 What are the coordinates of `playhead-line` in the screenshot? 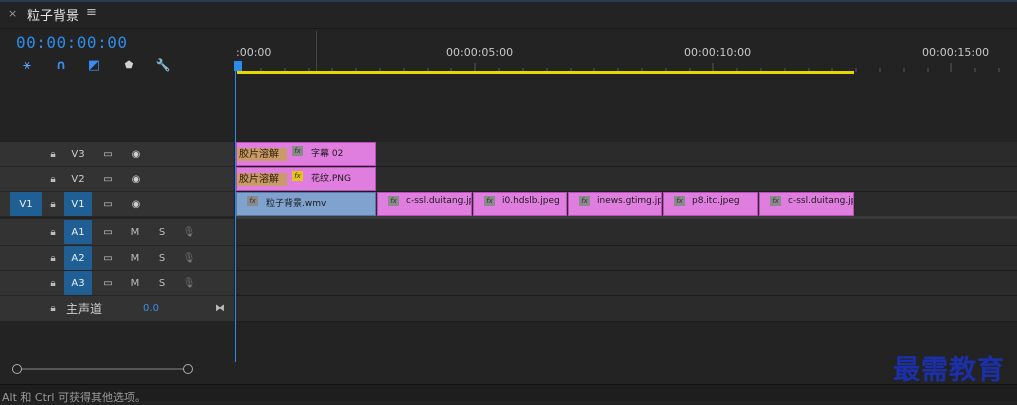 It's located at (235, 216).